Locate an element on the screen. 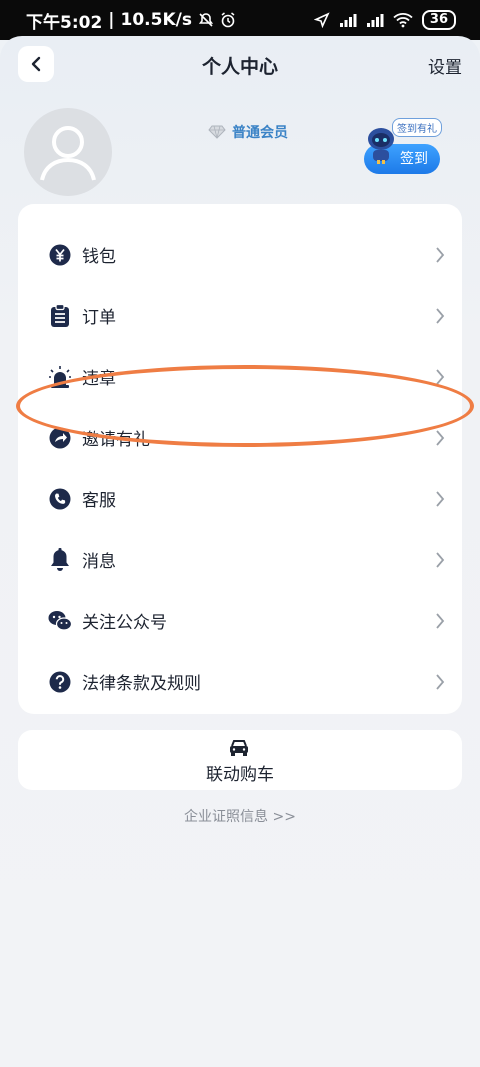  member-level: 普通会员 is located at coordinates (260, 133).